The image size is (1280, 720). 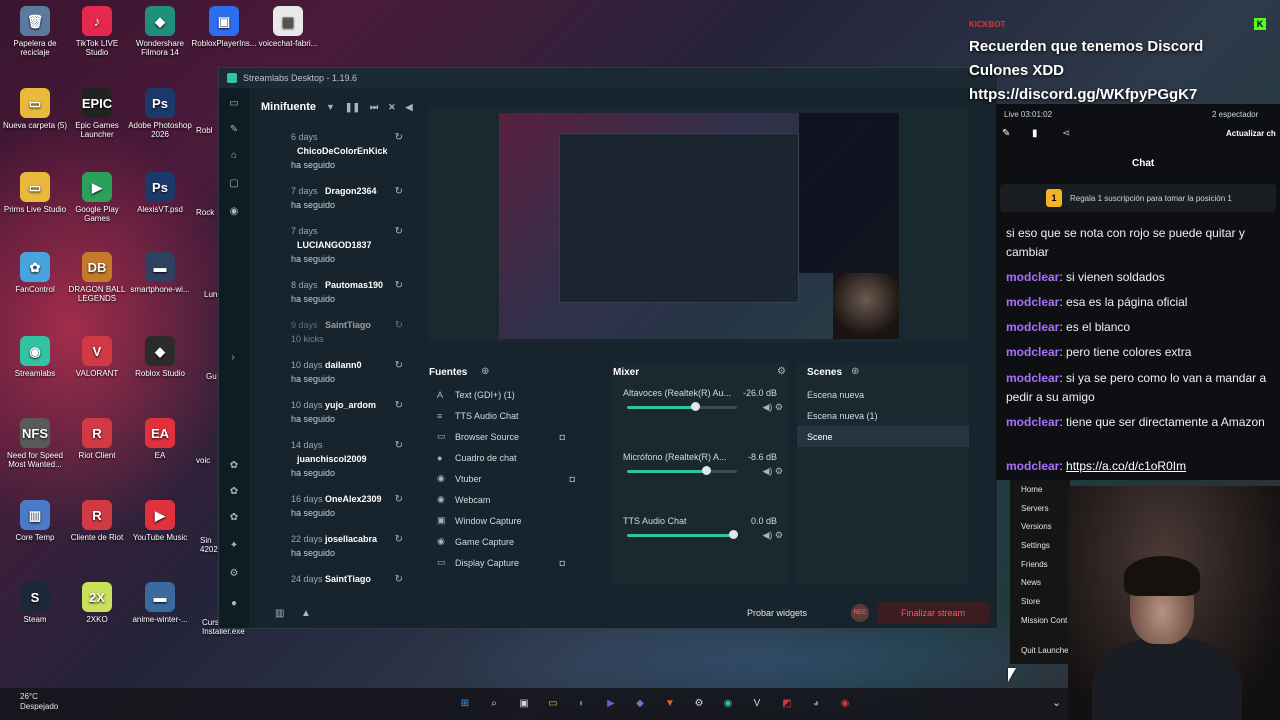 I want to click on recorder-icon: ◉, so click(x=845, y=703).